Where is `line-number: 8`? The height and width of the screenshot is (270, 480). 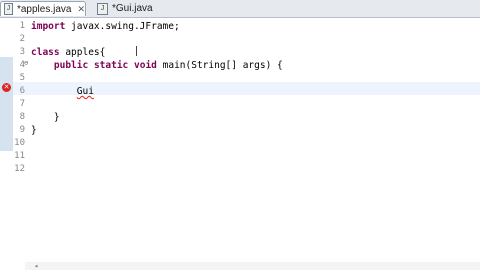 line-number: 8 is located at coordinates (22, 117).